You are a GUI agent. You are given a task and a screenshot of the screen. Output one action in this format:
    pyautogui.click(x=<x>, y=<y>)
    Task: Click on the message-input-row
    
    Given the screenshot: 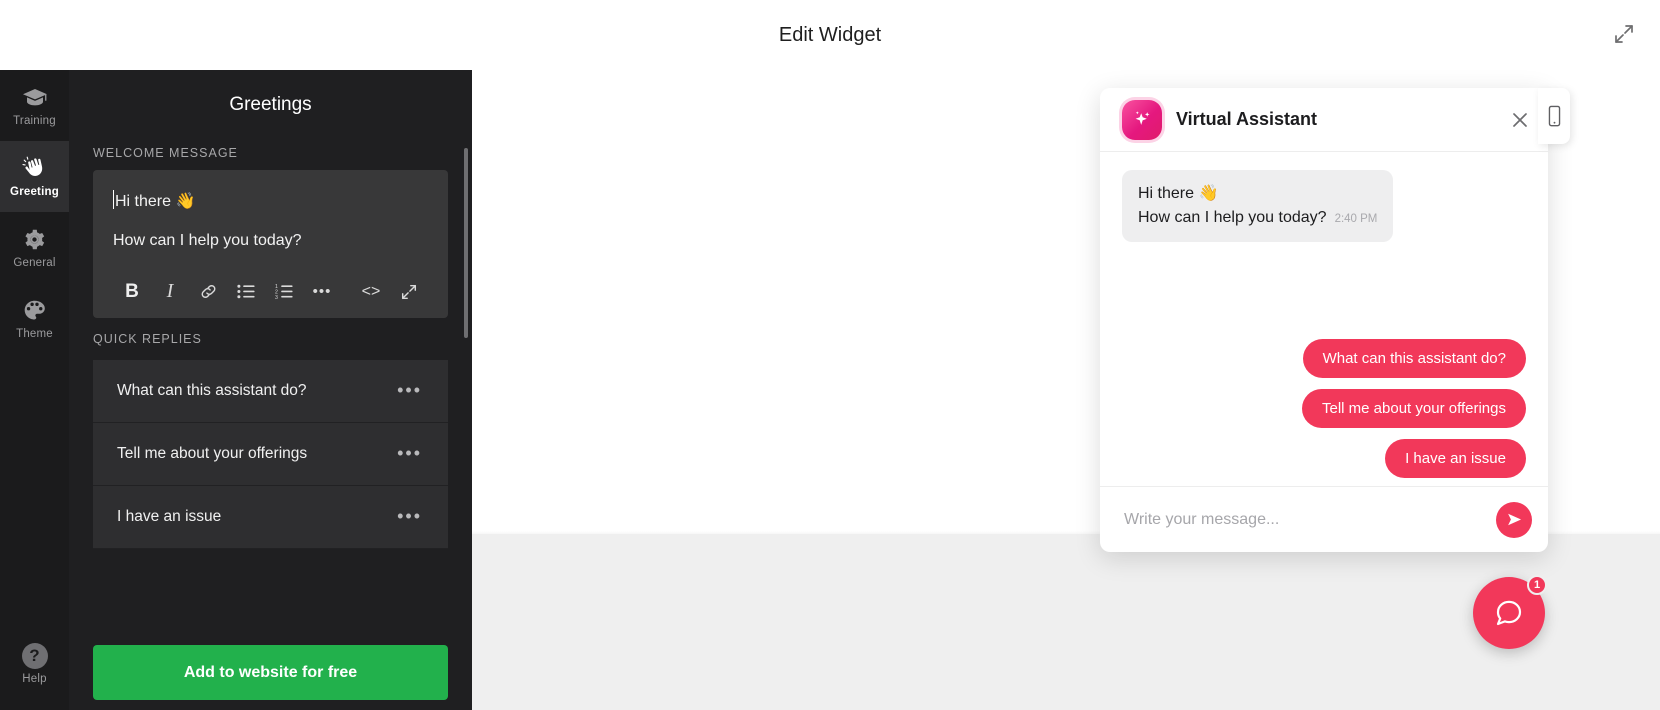 What is the action you would take?
    pyautogui.click(x=1324, y=519)
    